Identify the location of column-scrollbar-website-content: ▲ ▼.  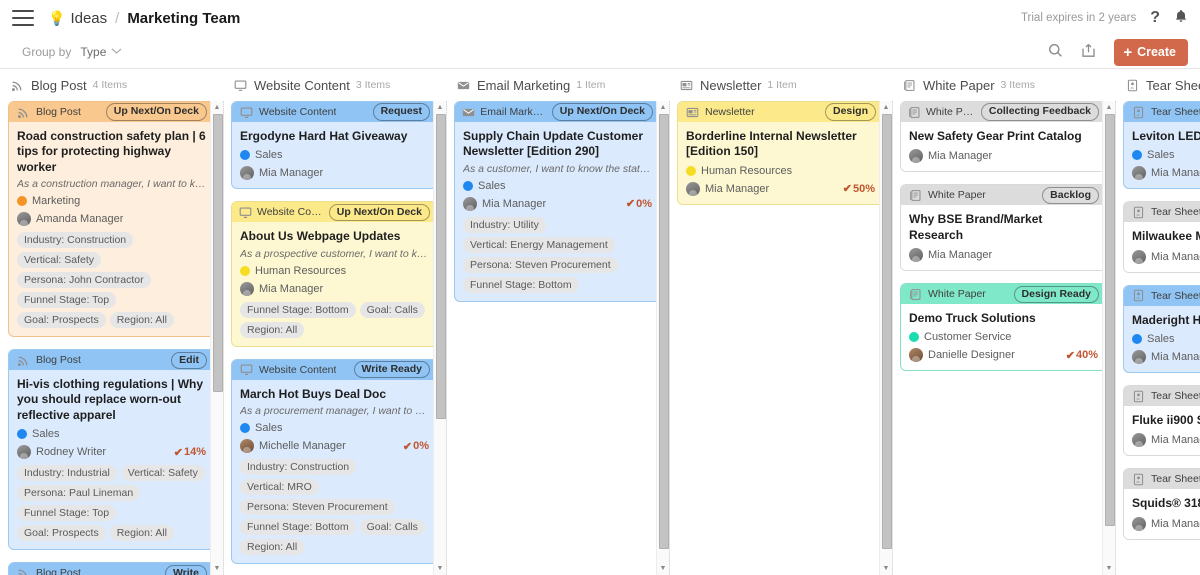
(440, 338).